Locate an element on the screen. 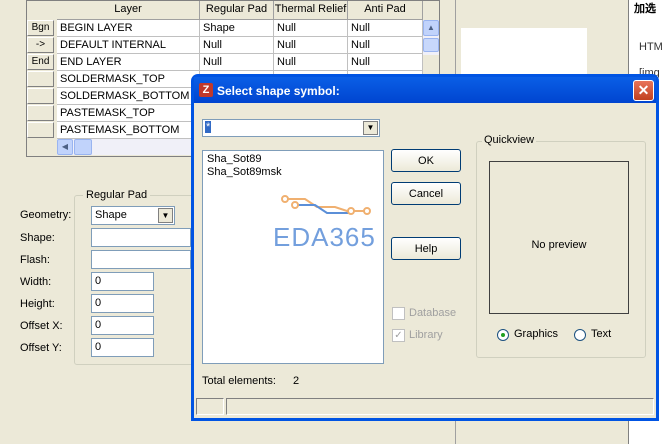 Image resolution: width=662 pixels, height=444 pixels. library-label: Library is located at coordinates (426, 335).